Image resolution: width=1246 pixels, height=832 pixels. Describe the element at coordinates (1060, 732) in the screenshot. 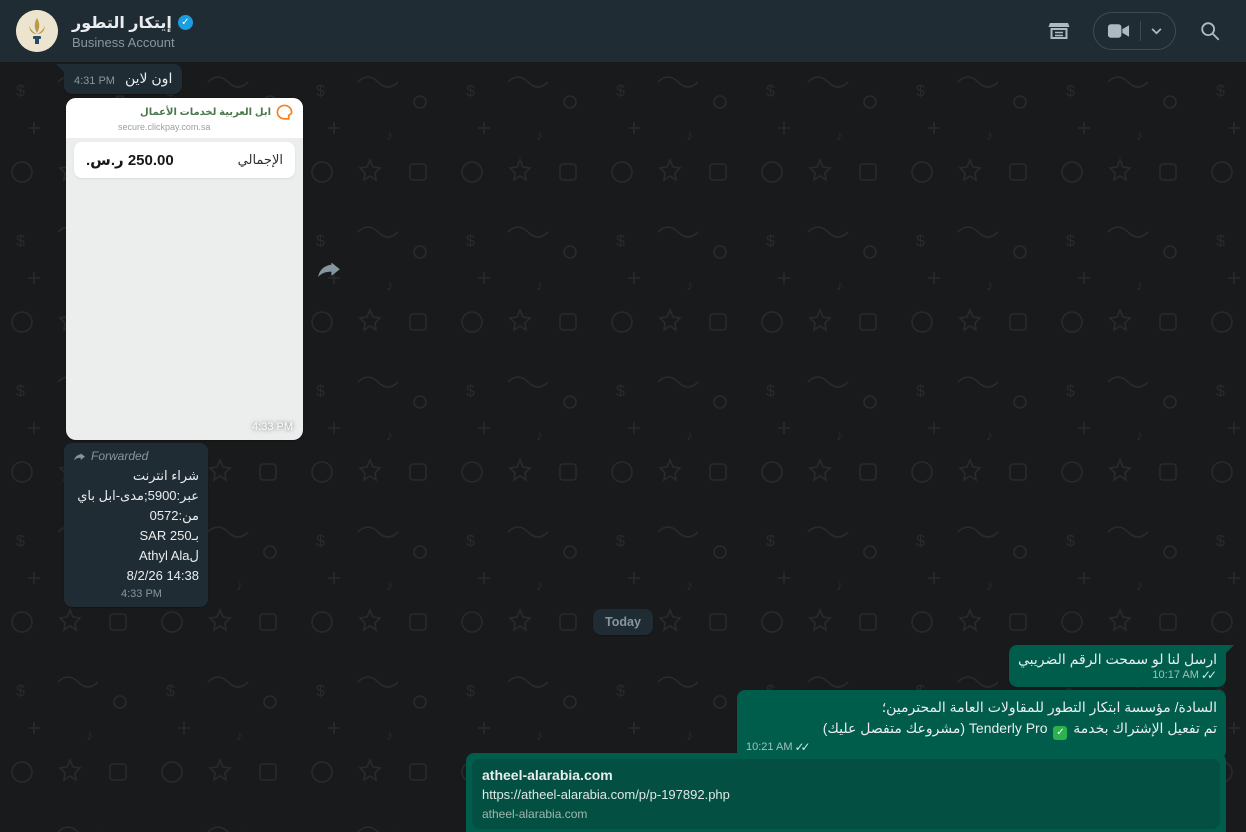

I see `check-mark-emoji: ✓` at that location.